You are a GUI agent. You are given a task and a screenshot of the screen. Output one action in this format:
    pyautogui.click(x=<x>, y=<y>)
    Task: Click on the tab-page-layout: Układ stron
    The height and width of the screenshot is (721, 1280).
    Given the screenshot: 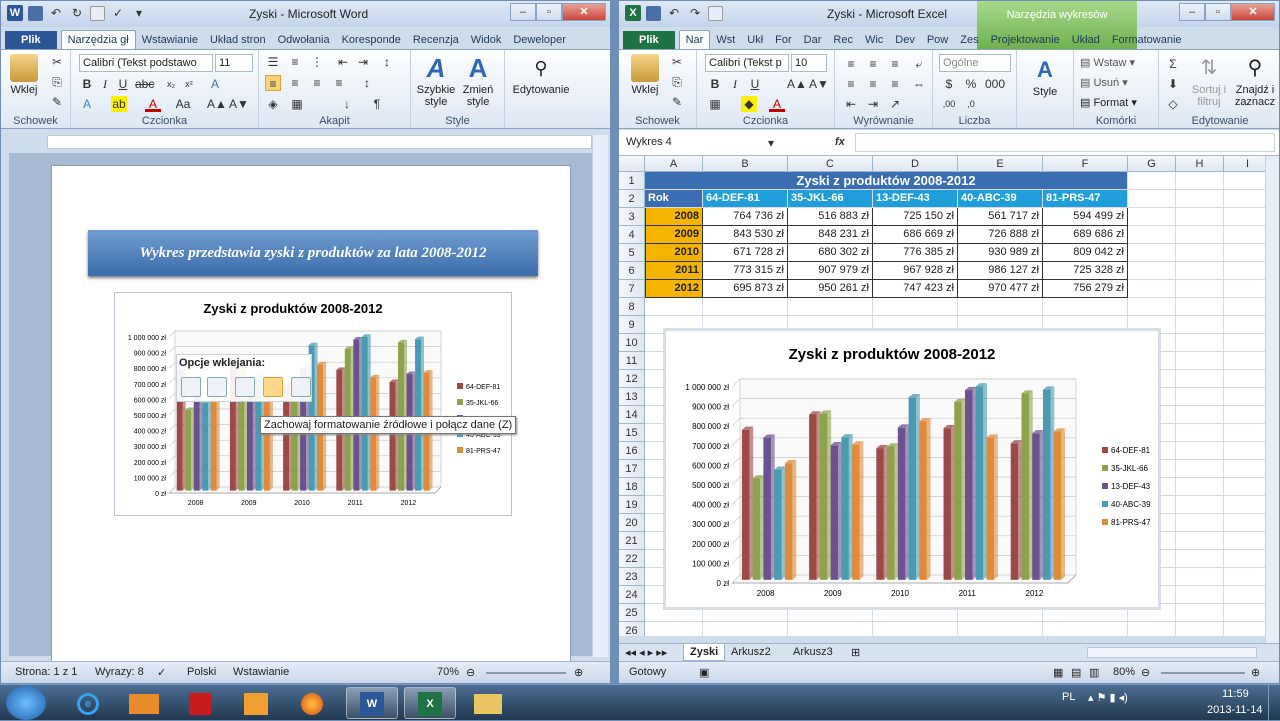 What is the action you would take?
    pyautogui.click(x=238, y=40)
    